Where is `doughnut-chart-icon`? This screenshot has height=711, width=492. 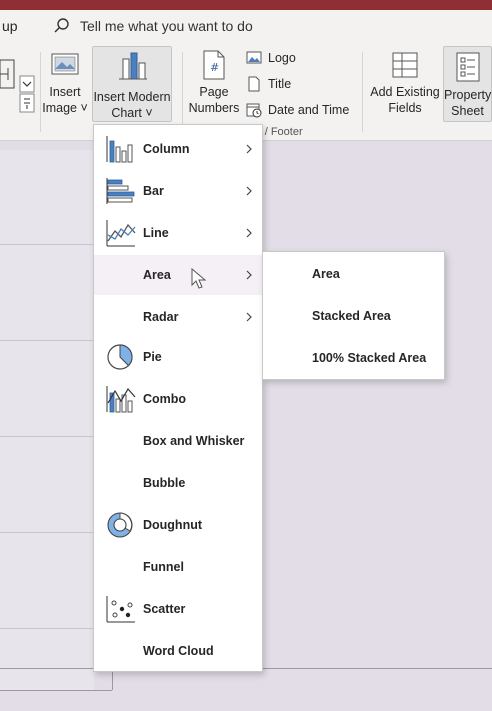 doughnut-chart-icon is located at coordinates (120, 525).